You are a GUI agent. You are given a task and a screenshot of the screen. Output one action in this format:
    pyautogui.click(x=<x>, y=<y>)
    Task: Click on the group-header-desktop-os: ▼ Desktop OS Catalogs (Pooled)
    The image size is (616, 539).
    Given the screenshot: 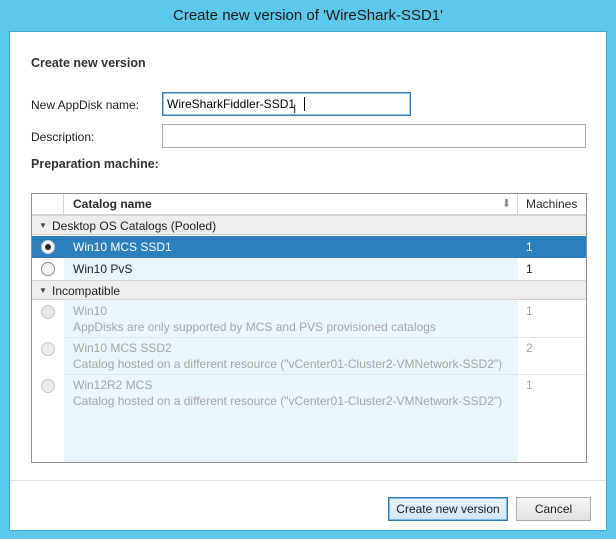 What is the action you would take?
    pyautogui.click(x=309, y=225)
    